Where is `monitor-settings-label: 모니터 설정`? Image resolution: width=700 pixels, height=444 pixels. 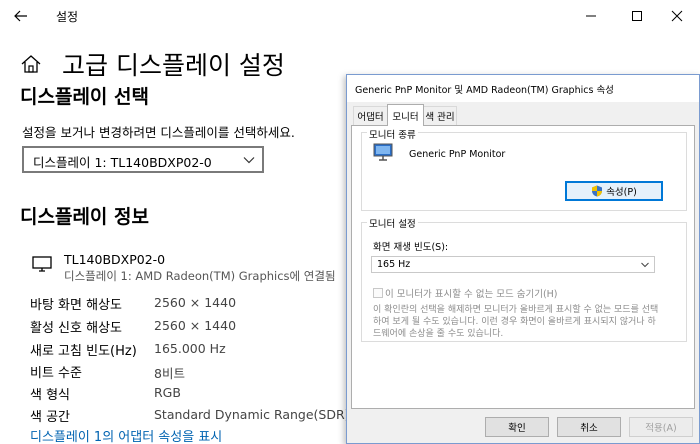 monitor-settings-label: 모니터 설정 is located at coordinates (392, 223).